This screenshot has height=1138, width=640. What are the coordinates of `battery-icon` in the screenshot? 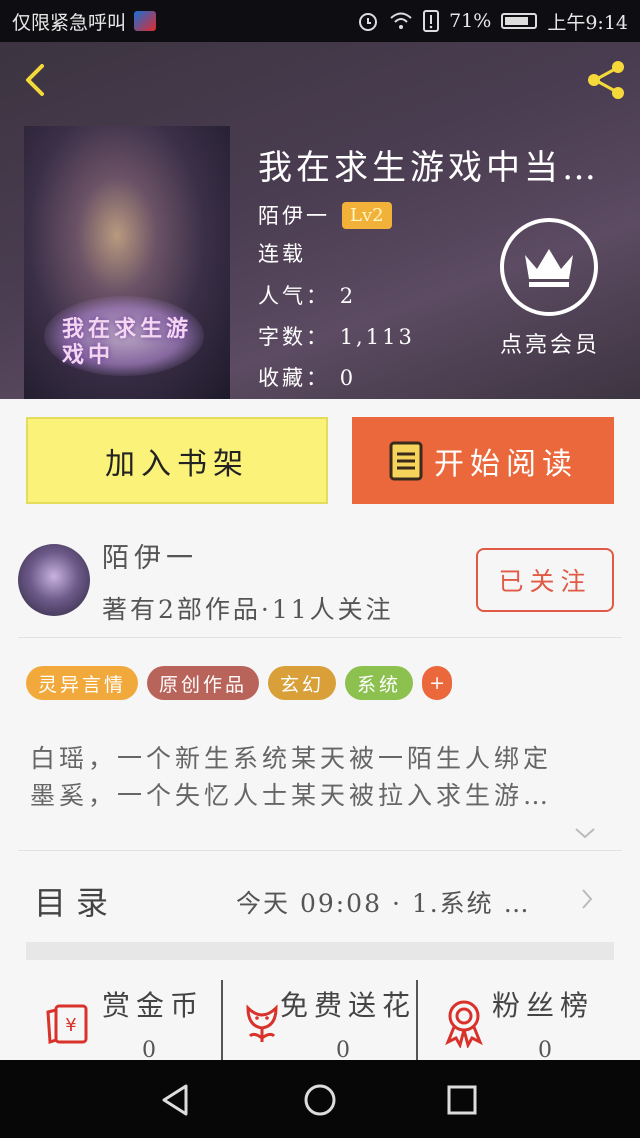 It's located at (519, 21).